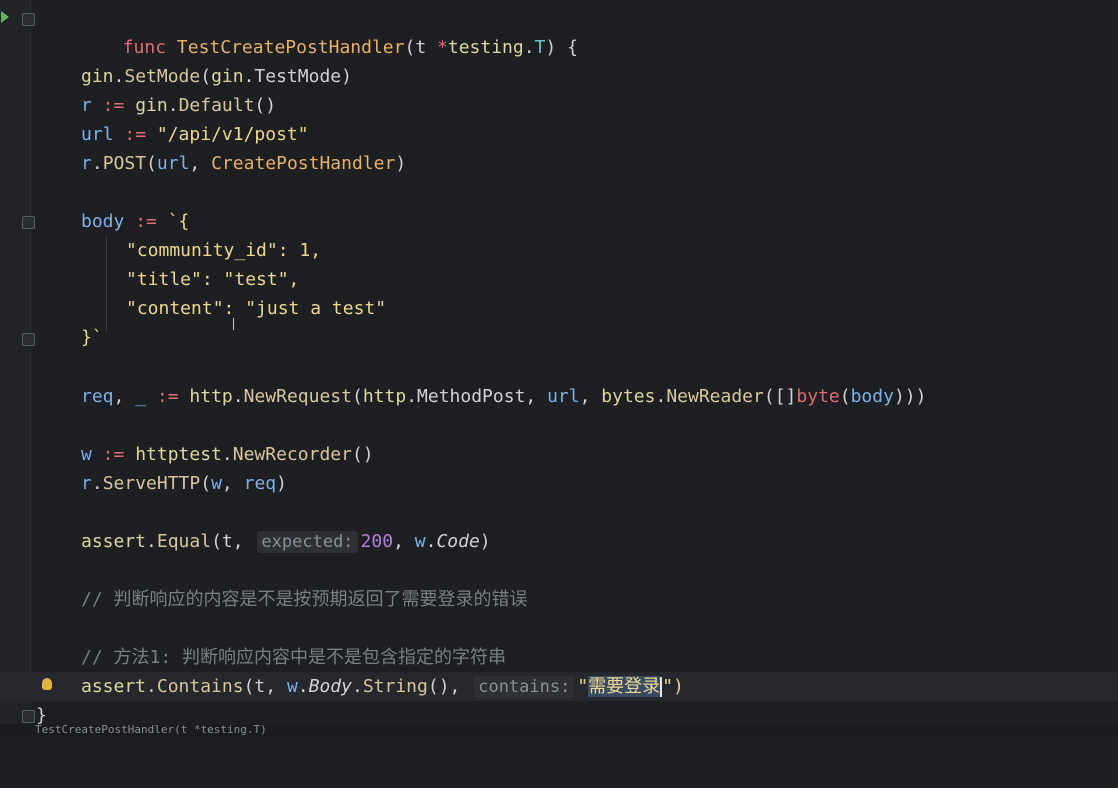 Image resolution: width=1118 pixels, height=788 pixels. Describe the element at coordinates (559, 454) in the screenshot. I see `code-line: w := httptest.NewRecorder()` at that location.